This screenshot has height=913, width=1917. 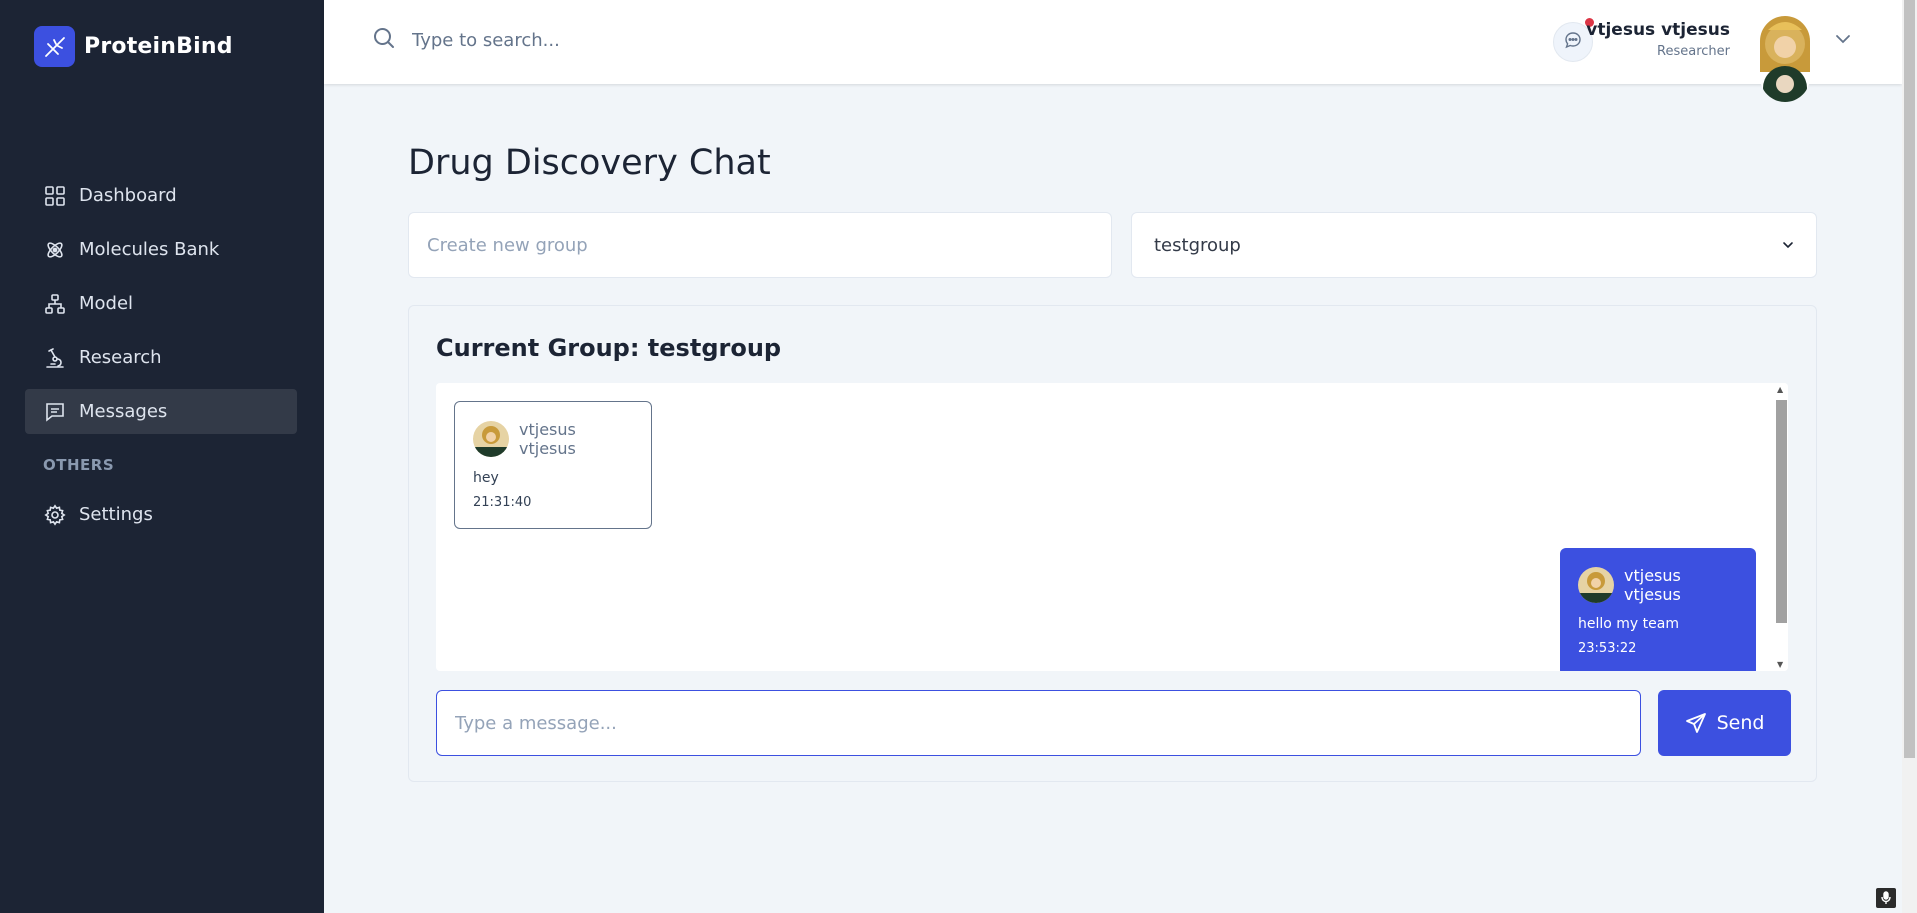 What do you see at coordinates (158, 46) in the screenshot?
I see `brand-name: ProteinBind` at bounding box center [158, 46].